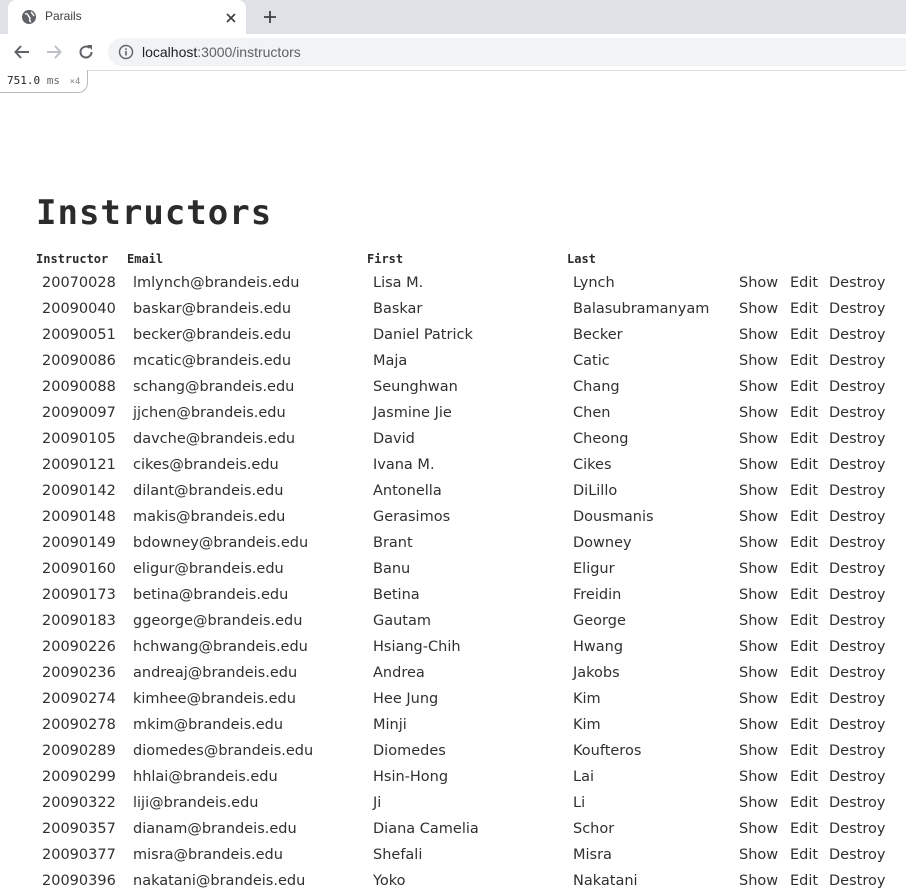 This screenshot has width=906, height=895. What do you see at coordinates (270, 17) in the screenshot?
I see `new-tab-icon` at bounding box center [270, 17].